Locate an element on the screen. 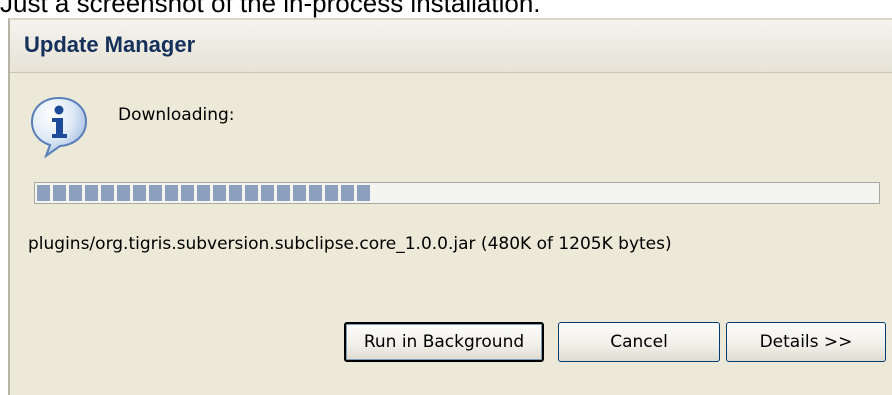 This screenshot has height=395, width=892. progress-fill is located at coordinates (205, 193).